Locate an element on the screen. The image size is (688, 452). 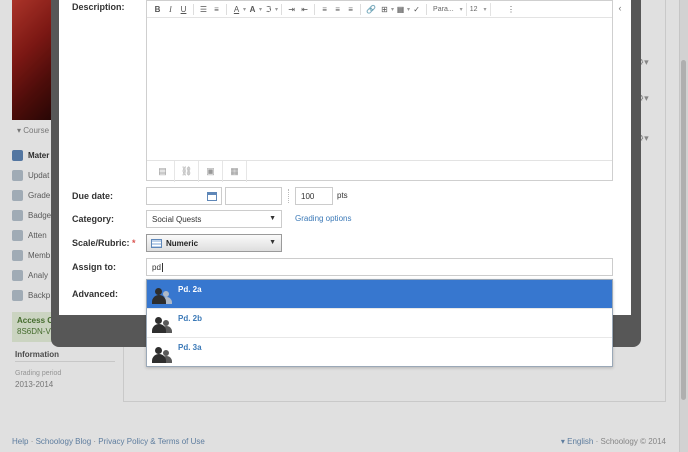
background-color-button: A is located at coordinates (252, 9).